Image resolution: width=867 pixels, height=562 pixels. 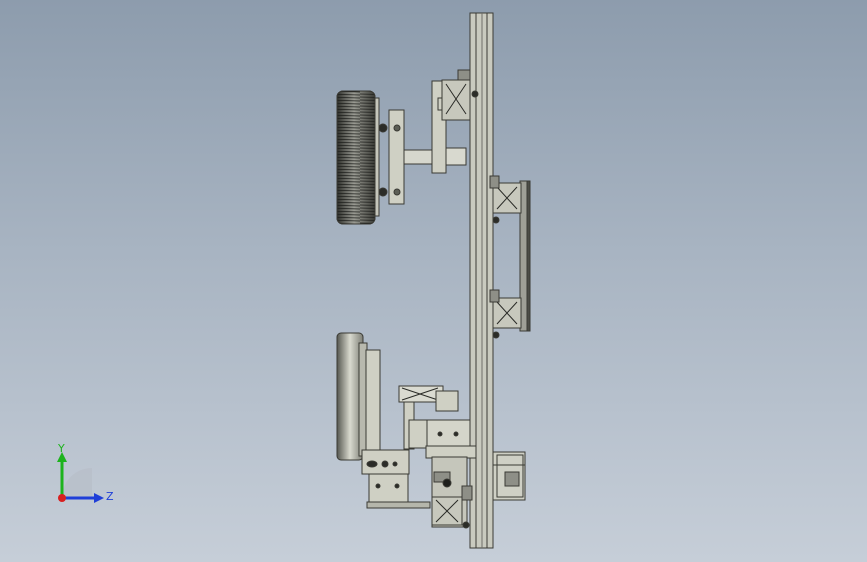 I want to click on lower-clamp-block, so click(x=509, y=476).